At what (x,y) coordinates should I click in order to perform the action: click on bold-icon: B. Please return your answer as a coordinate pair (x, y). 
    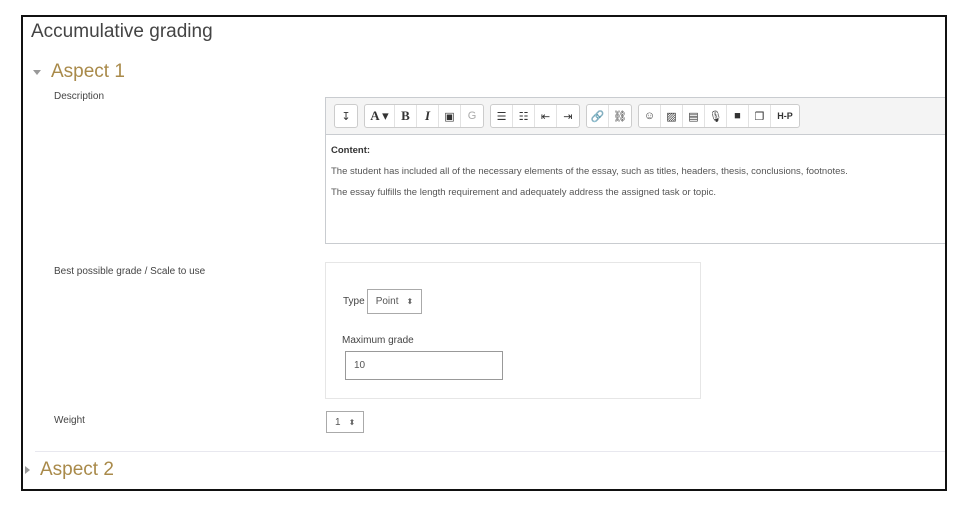
    Looking at the image, I should click on (405, 115).